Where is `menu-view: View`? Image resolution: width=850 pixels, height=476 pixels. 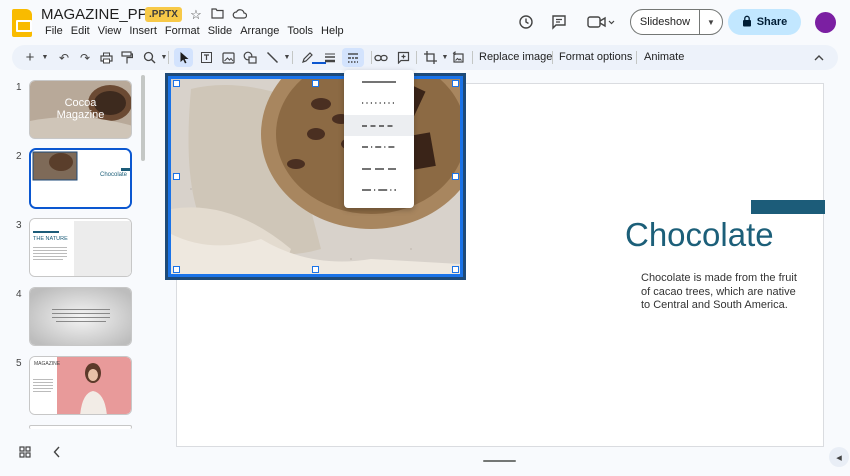
menu-view: View is located at coordinates (110, 31).